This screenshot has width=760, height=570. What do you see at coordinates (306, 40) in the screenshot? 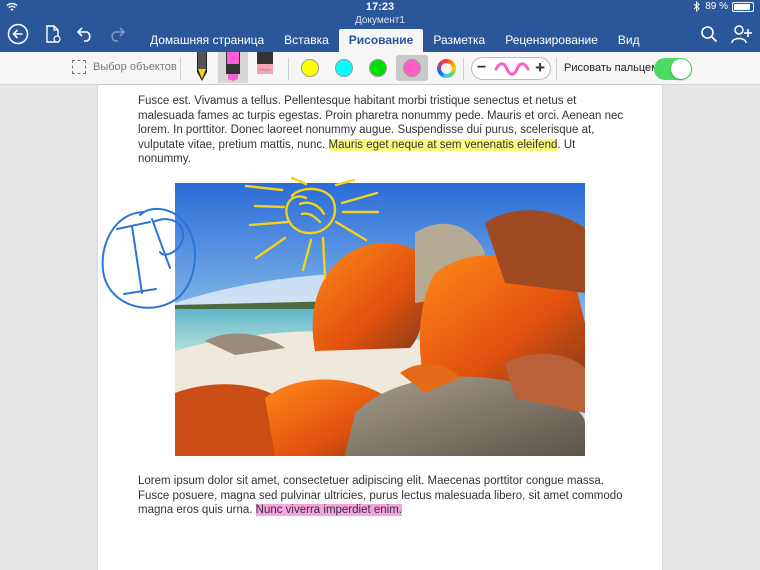
I see `tab-insert: Вставка` at bounding box center [306, 40].